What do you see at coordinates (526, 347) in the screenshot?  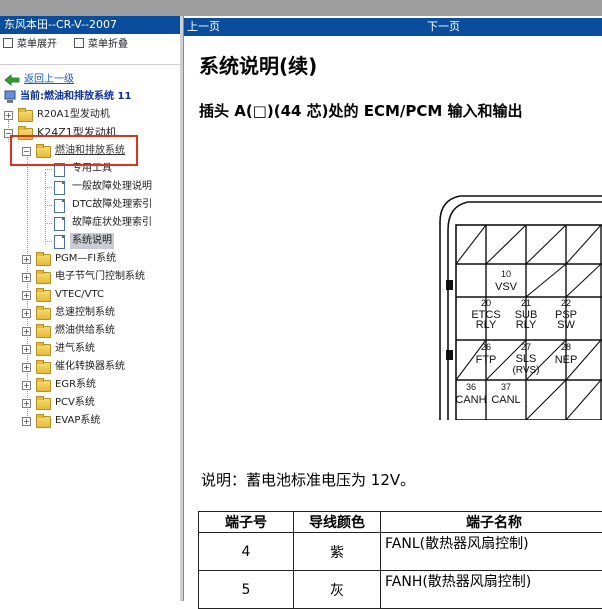 I see `pin-number: 27` at bounding box center [526, 347].